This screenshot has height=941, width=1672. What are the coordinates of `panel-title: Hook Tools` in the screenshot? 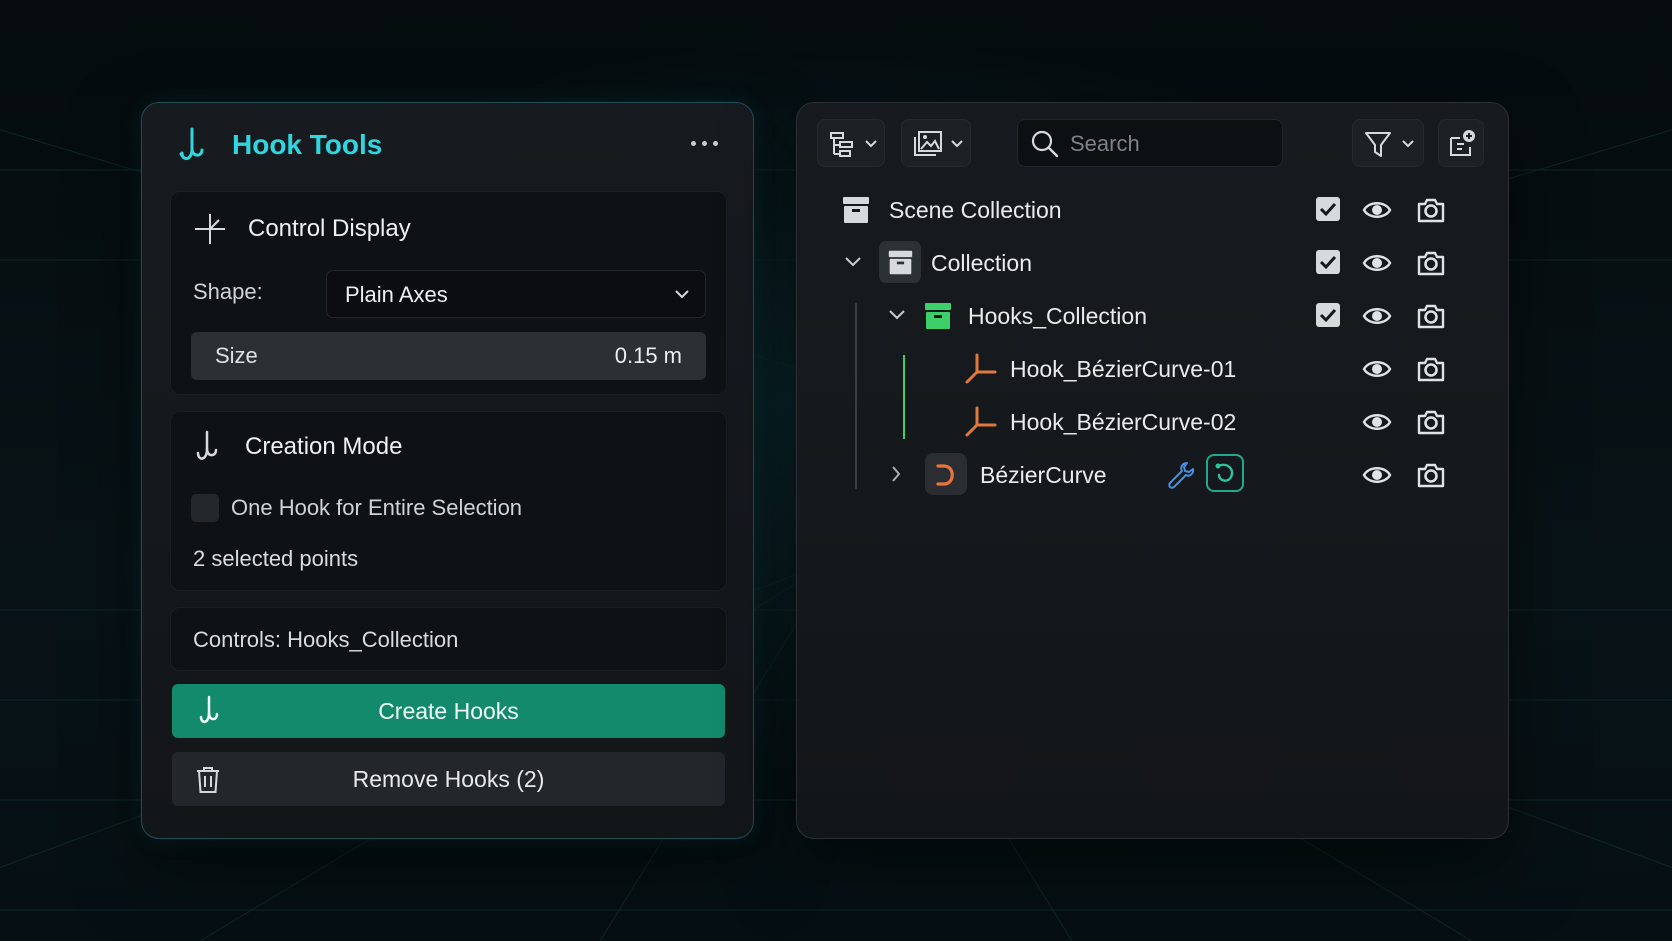 It's located at (307, 144).